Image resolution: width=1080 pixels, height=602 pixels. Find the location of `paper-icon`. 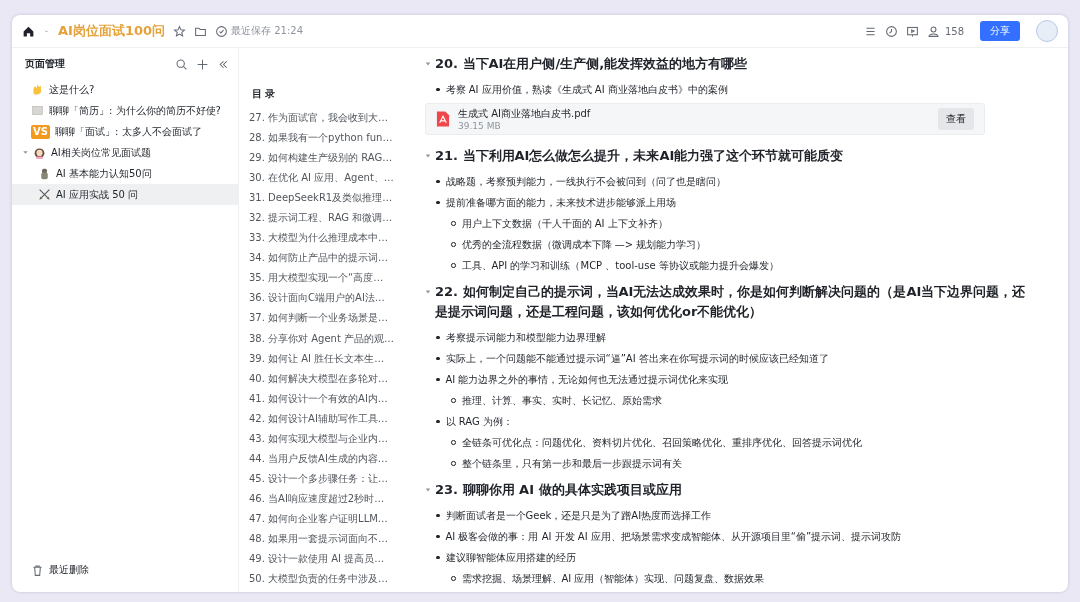

paper-icon is located at coordinates (37, 110).